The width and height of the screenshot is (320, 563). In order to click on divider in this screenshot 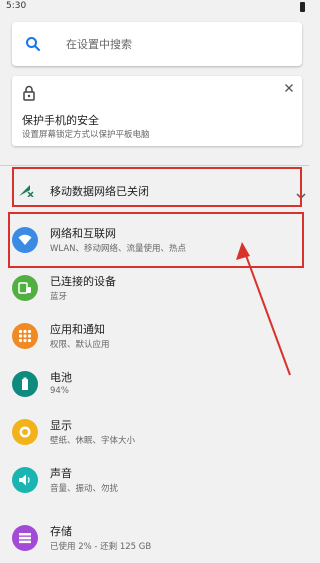, I will do `click(154, 165)`.